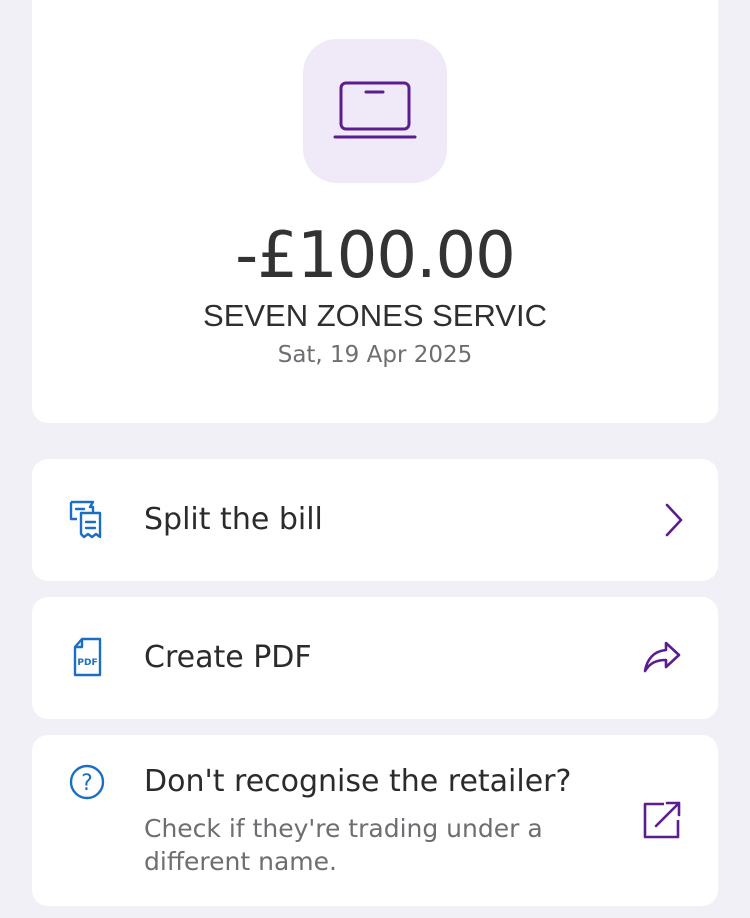  Describe the element at coordinates (674, 522) in the screenshot. I see `chevron-right-icon` at that location.